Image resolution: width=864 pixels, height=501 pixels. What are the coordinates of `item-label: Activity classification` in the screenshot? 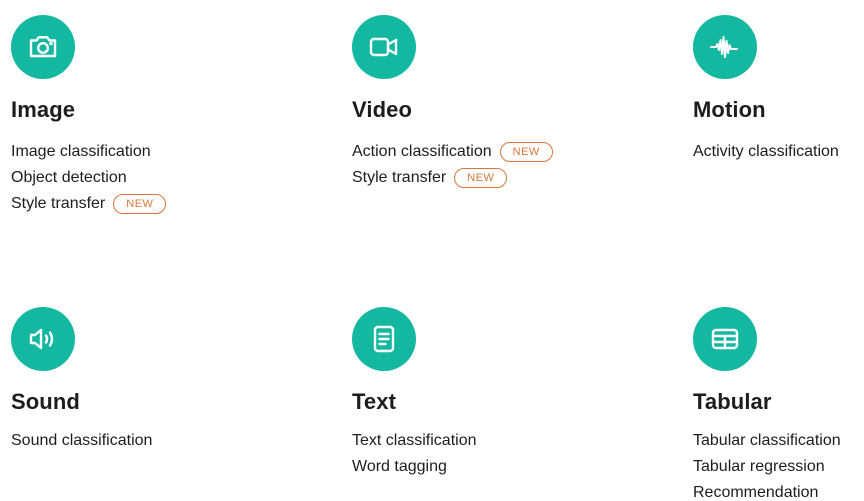 It's located at (766, 151).